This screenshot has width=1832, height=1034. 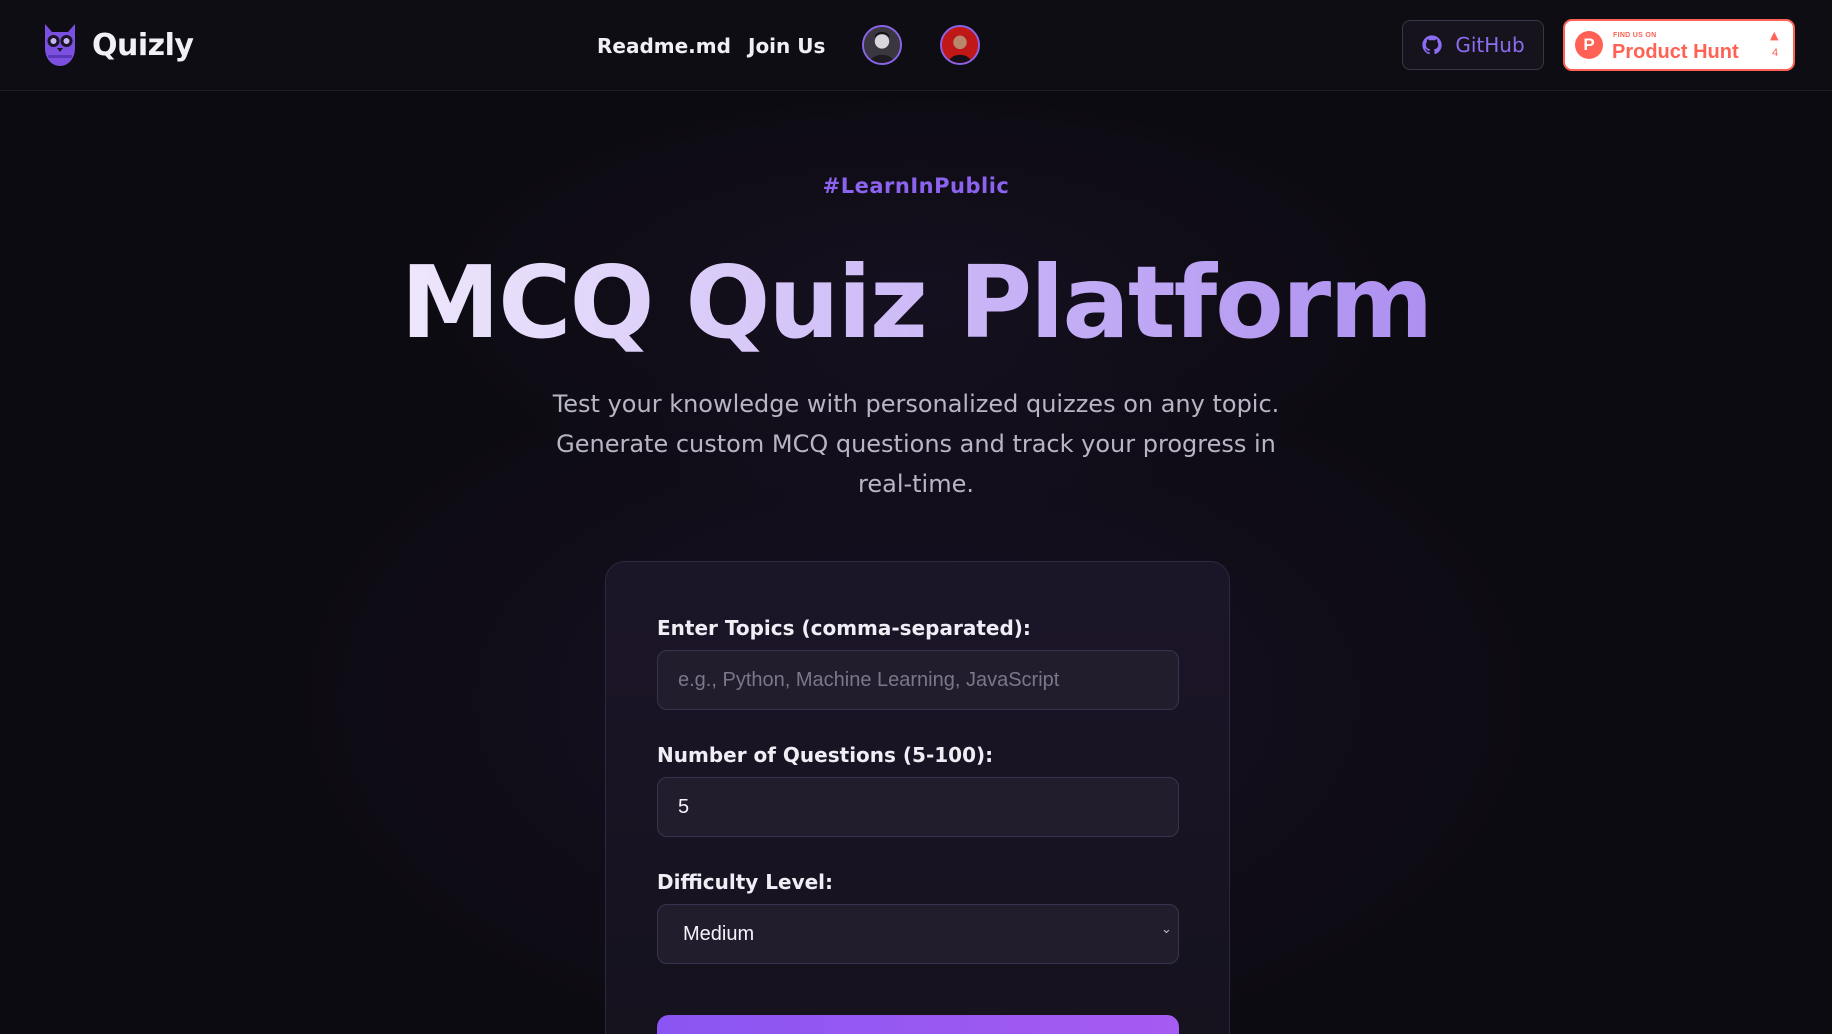 I want to click on product-hunt-logo-icon: P, so click(x=1589, y=45).